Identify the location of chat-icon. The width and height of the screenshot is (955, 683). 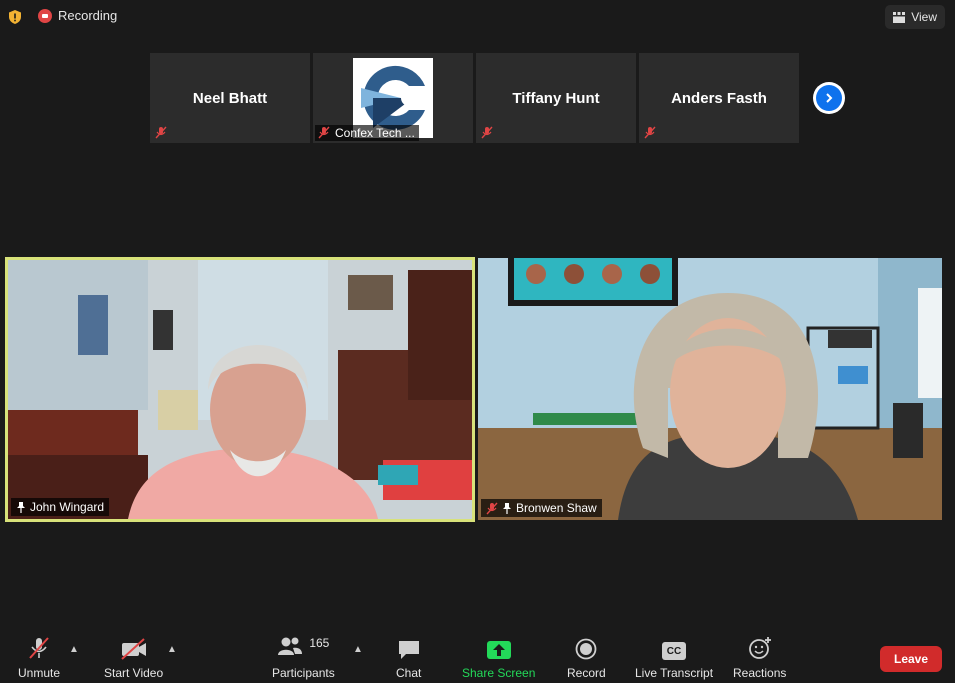
(408, 650).